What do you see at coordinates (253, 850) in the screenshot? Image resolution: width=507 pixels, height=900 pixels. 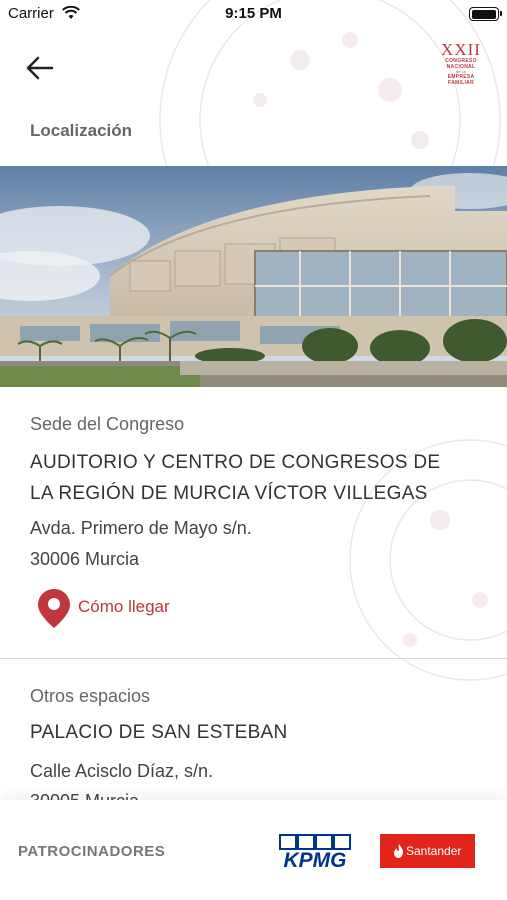 I see `sponsors-footer: PATROCINADORES KPMG Santander` at bounding box center [253, 850].